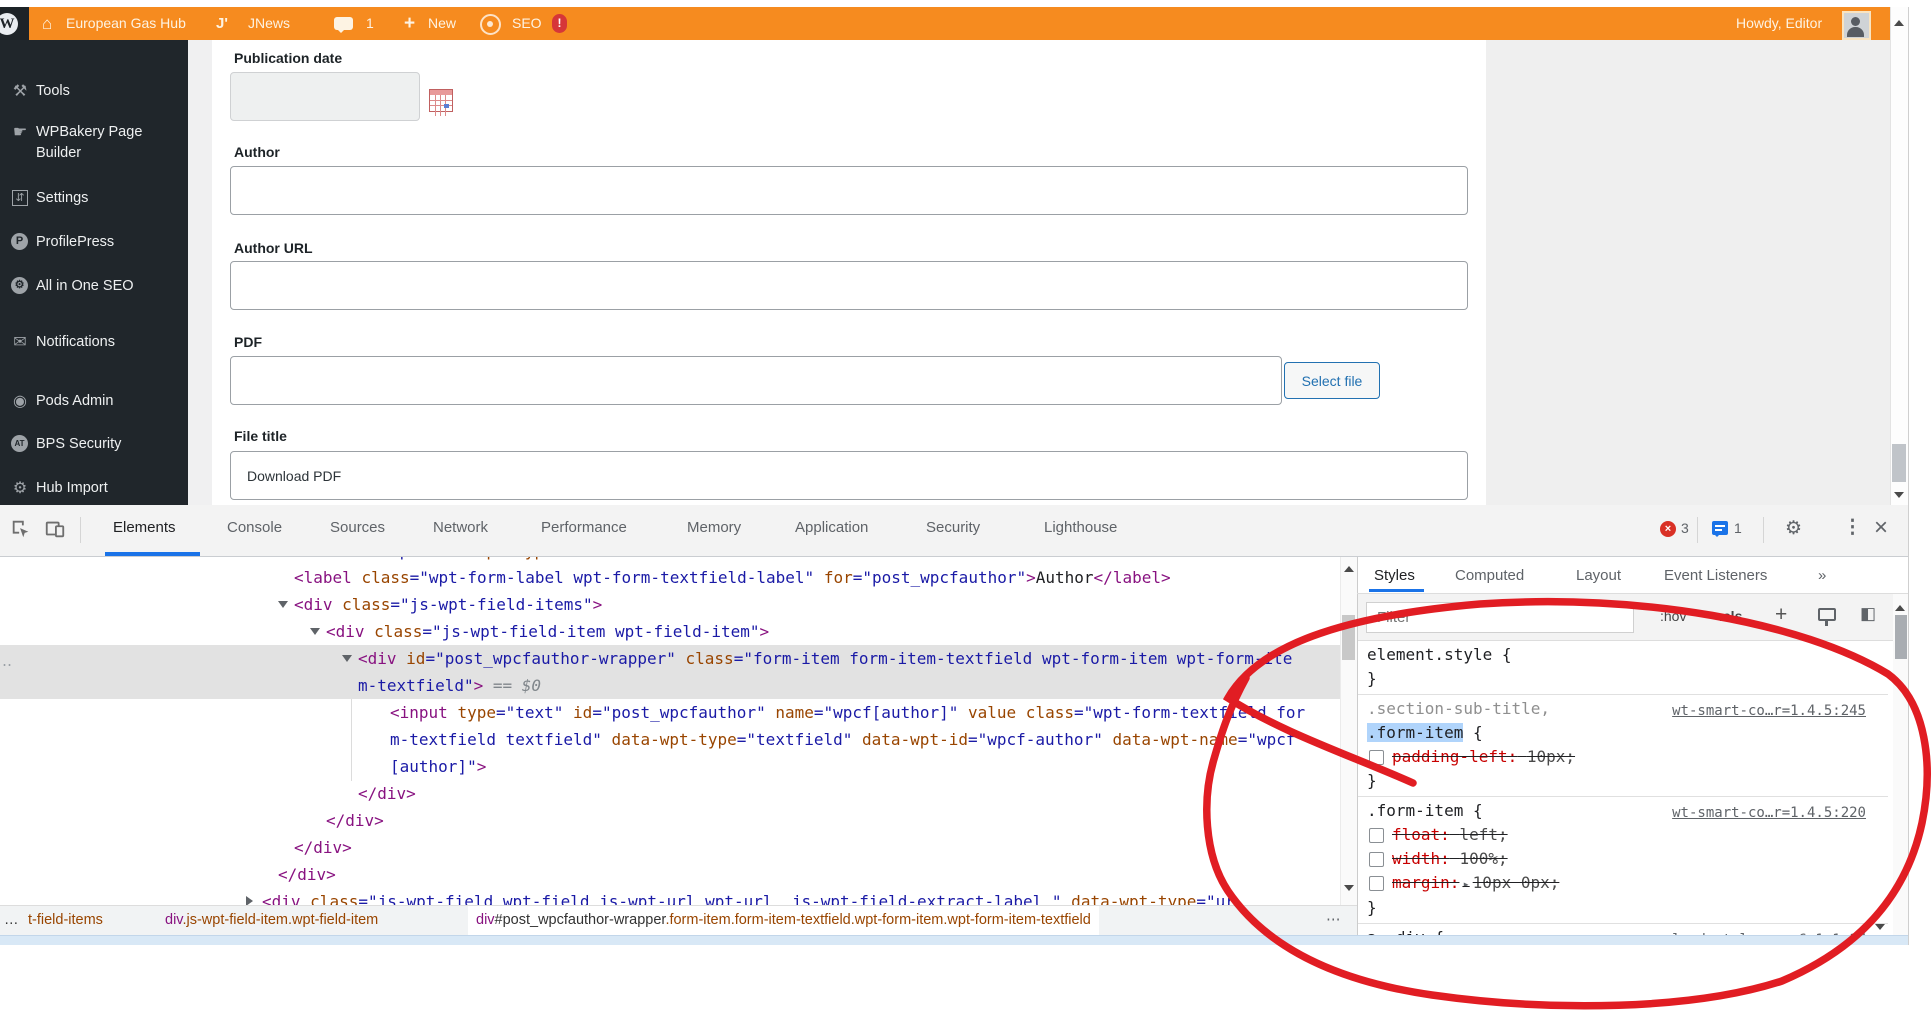 This screenshot has height=1014, width=1932. Describe the element at coordinates (1623, 668) in the screenshot. I see `css-rule: element.style {}` at that location.